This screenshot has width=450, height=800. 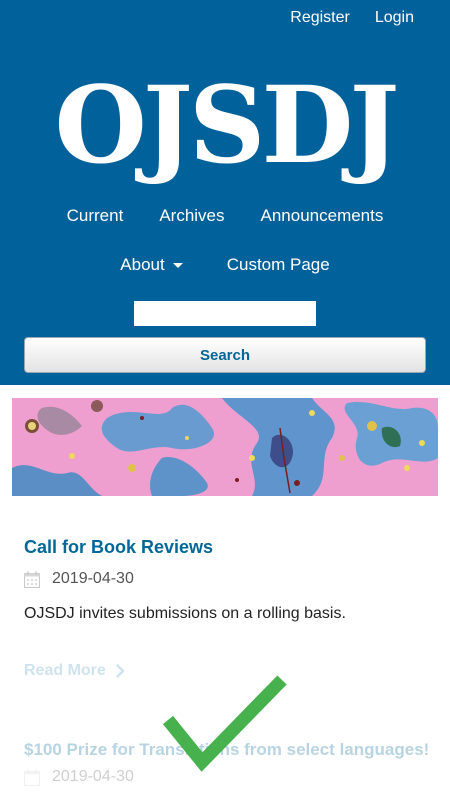 I want to click on nav-item-archives: Archives, so click(x=191, y=216).